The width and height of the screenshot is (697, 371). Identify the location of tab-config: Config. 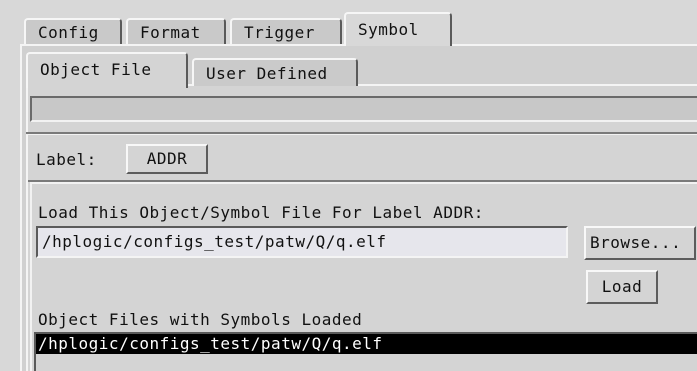
(73, 31).